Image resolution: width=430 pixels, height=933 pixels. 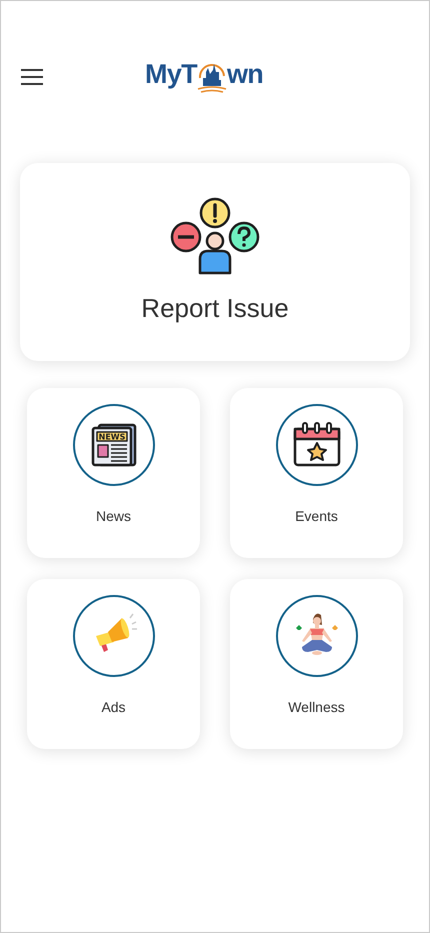 I want to click on category-tile: Wellness, so click(x=316, y=664).